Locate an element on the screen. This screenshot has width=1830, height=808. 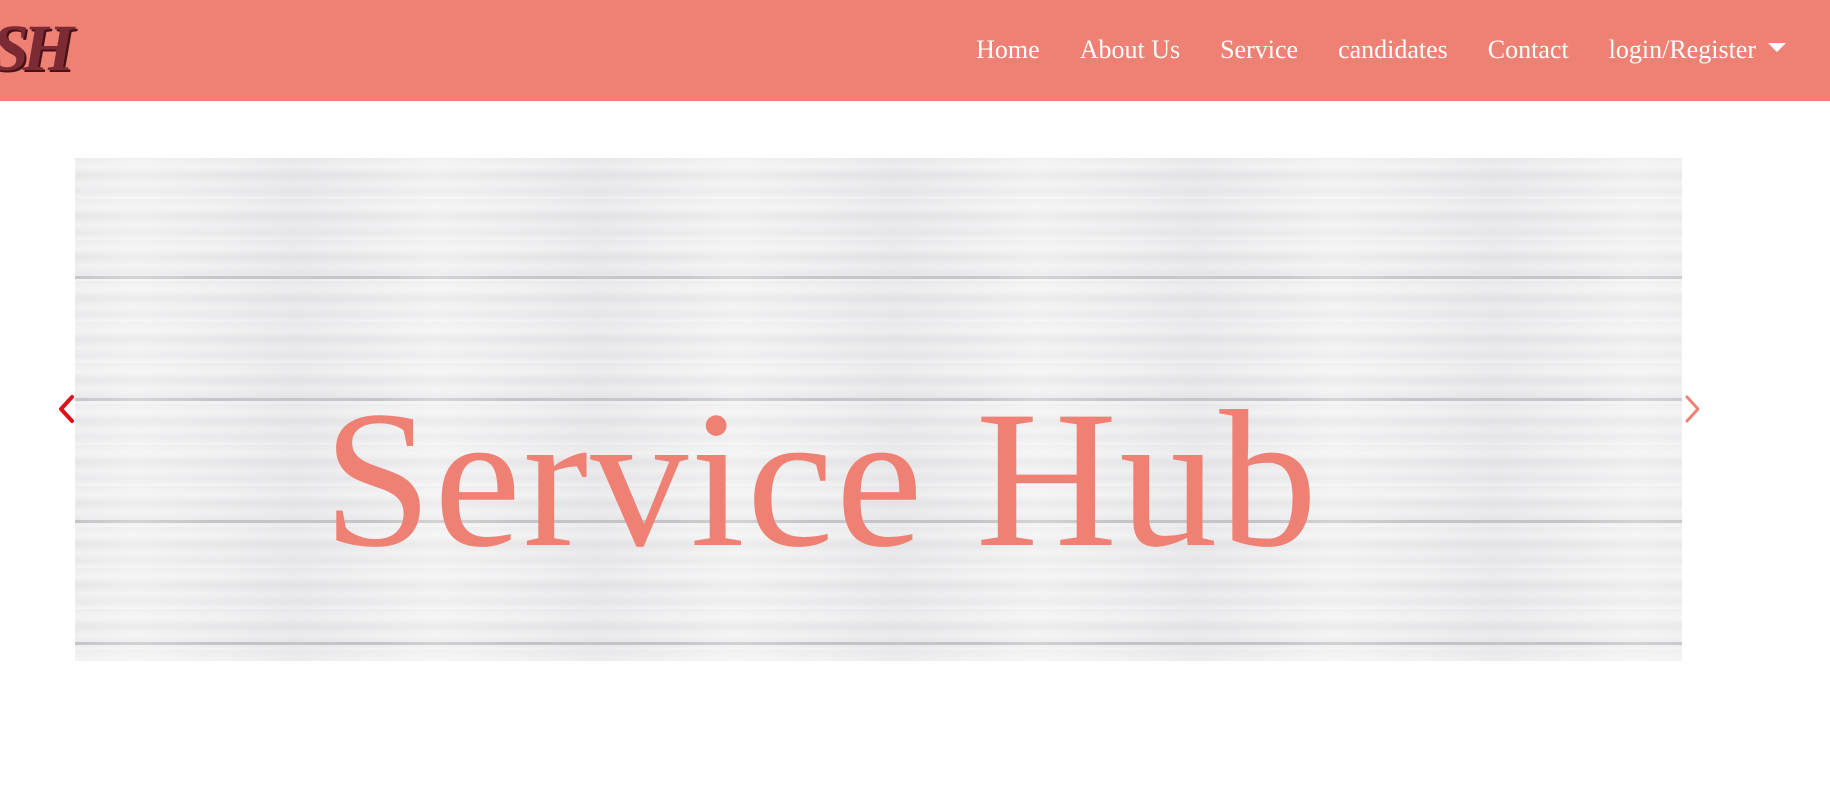
nav-about-link: About Us is located at coordinates (1130, 50).